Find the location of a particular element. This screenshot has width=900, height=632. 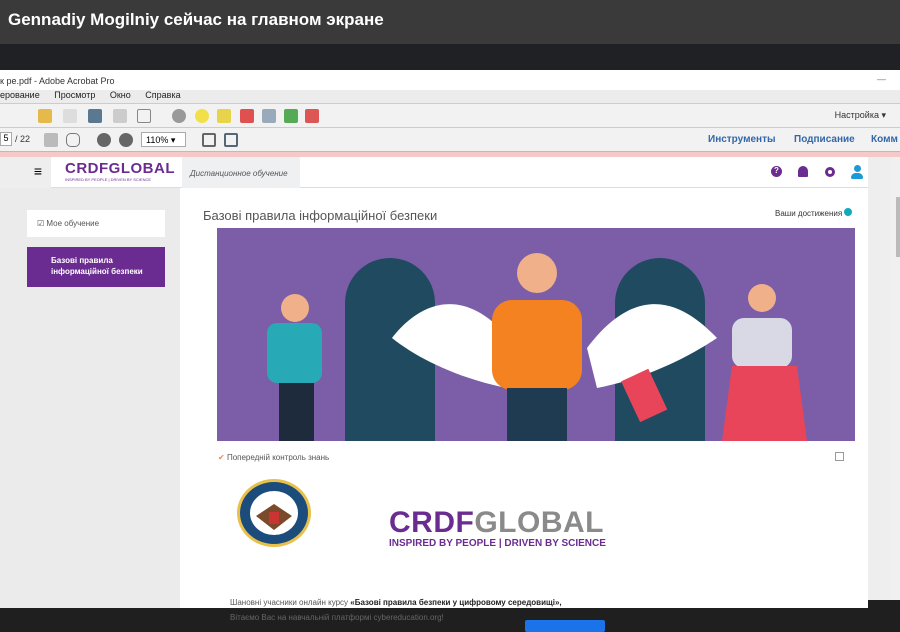

tab-comment: Комм is located at coordinates (884, 139).